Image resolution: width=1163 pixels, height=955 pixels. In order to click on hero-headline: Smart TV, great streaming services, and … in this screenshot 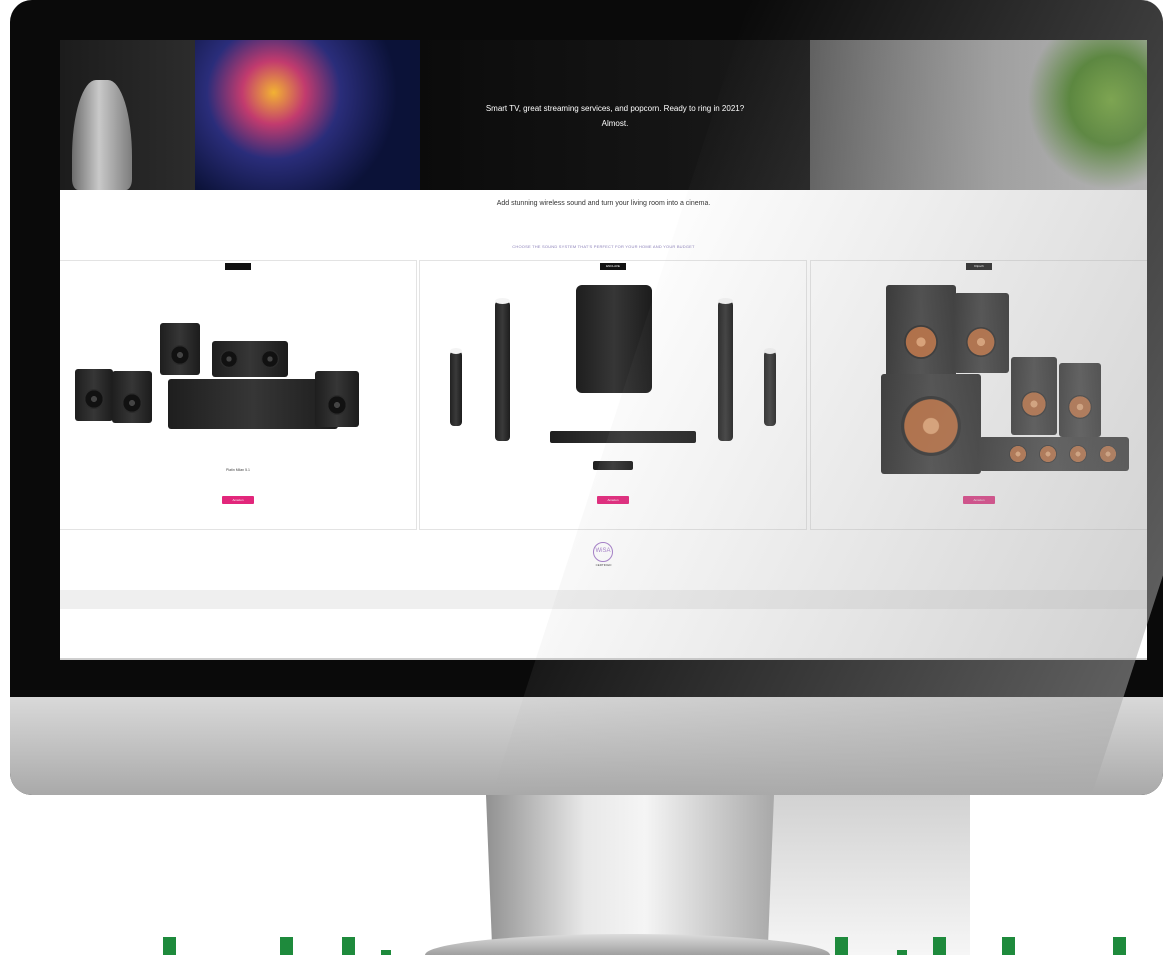, I will do `click(615, 108)`.